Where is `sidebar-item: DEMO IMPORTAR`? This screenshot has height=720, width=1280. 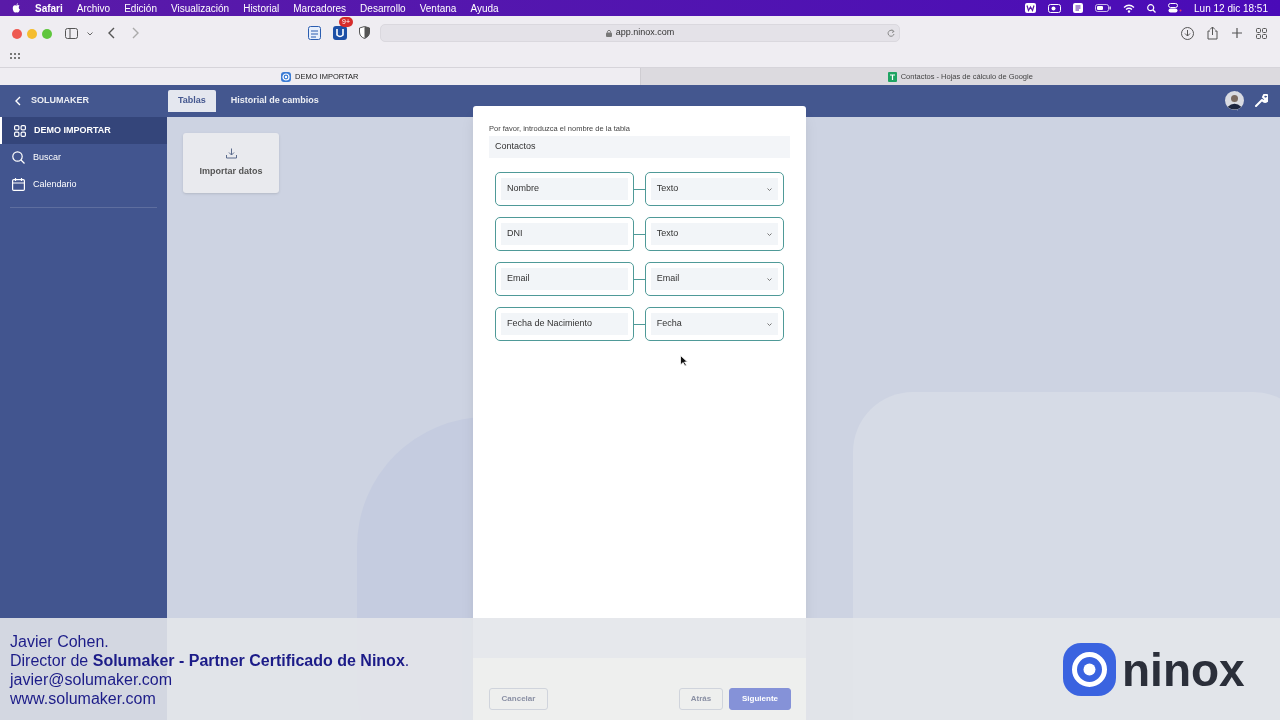 sidebar-item: DEMO IMPORTAR is located at coordinates (83, 130).